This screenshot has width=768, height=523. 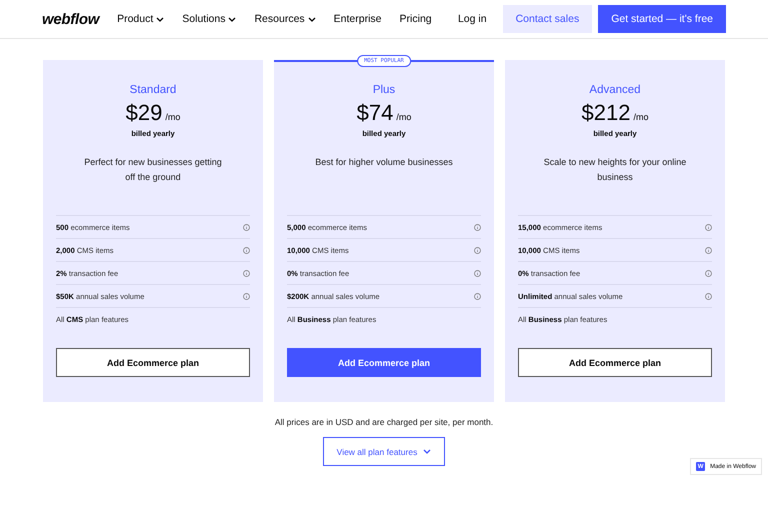 I want to click on contact-sales-button: Contact sales, so click(x=547, y=19).